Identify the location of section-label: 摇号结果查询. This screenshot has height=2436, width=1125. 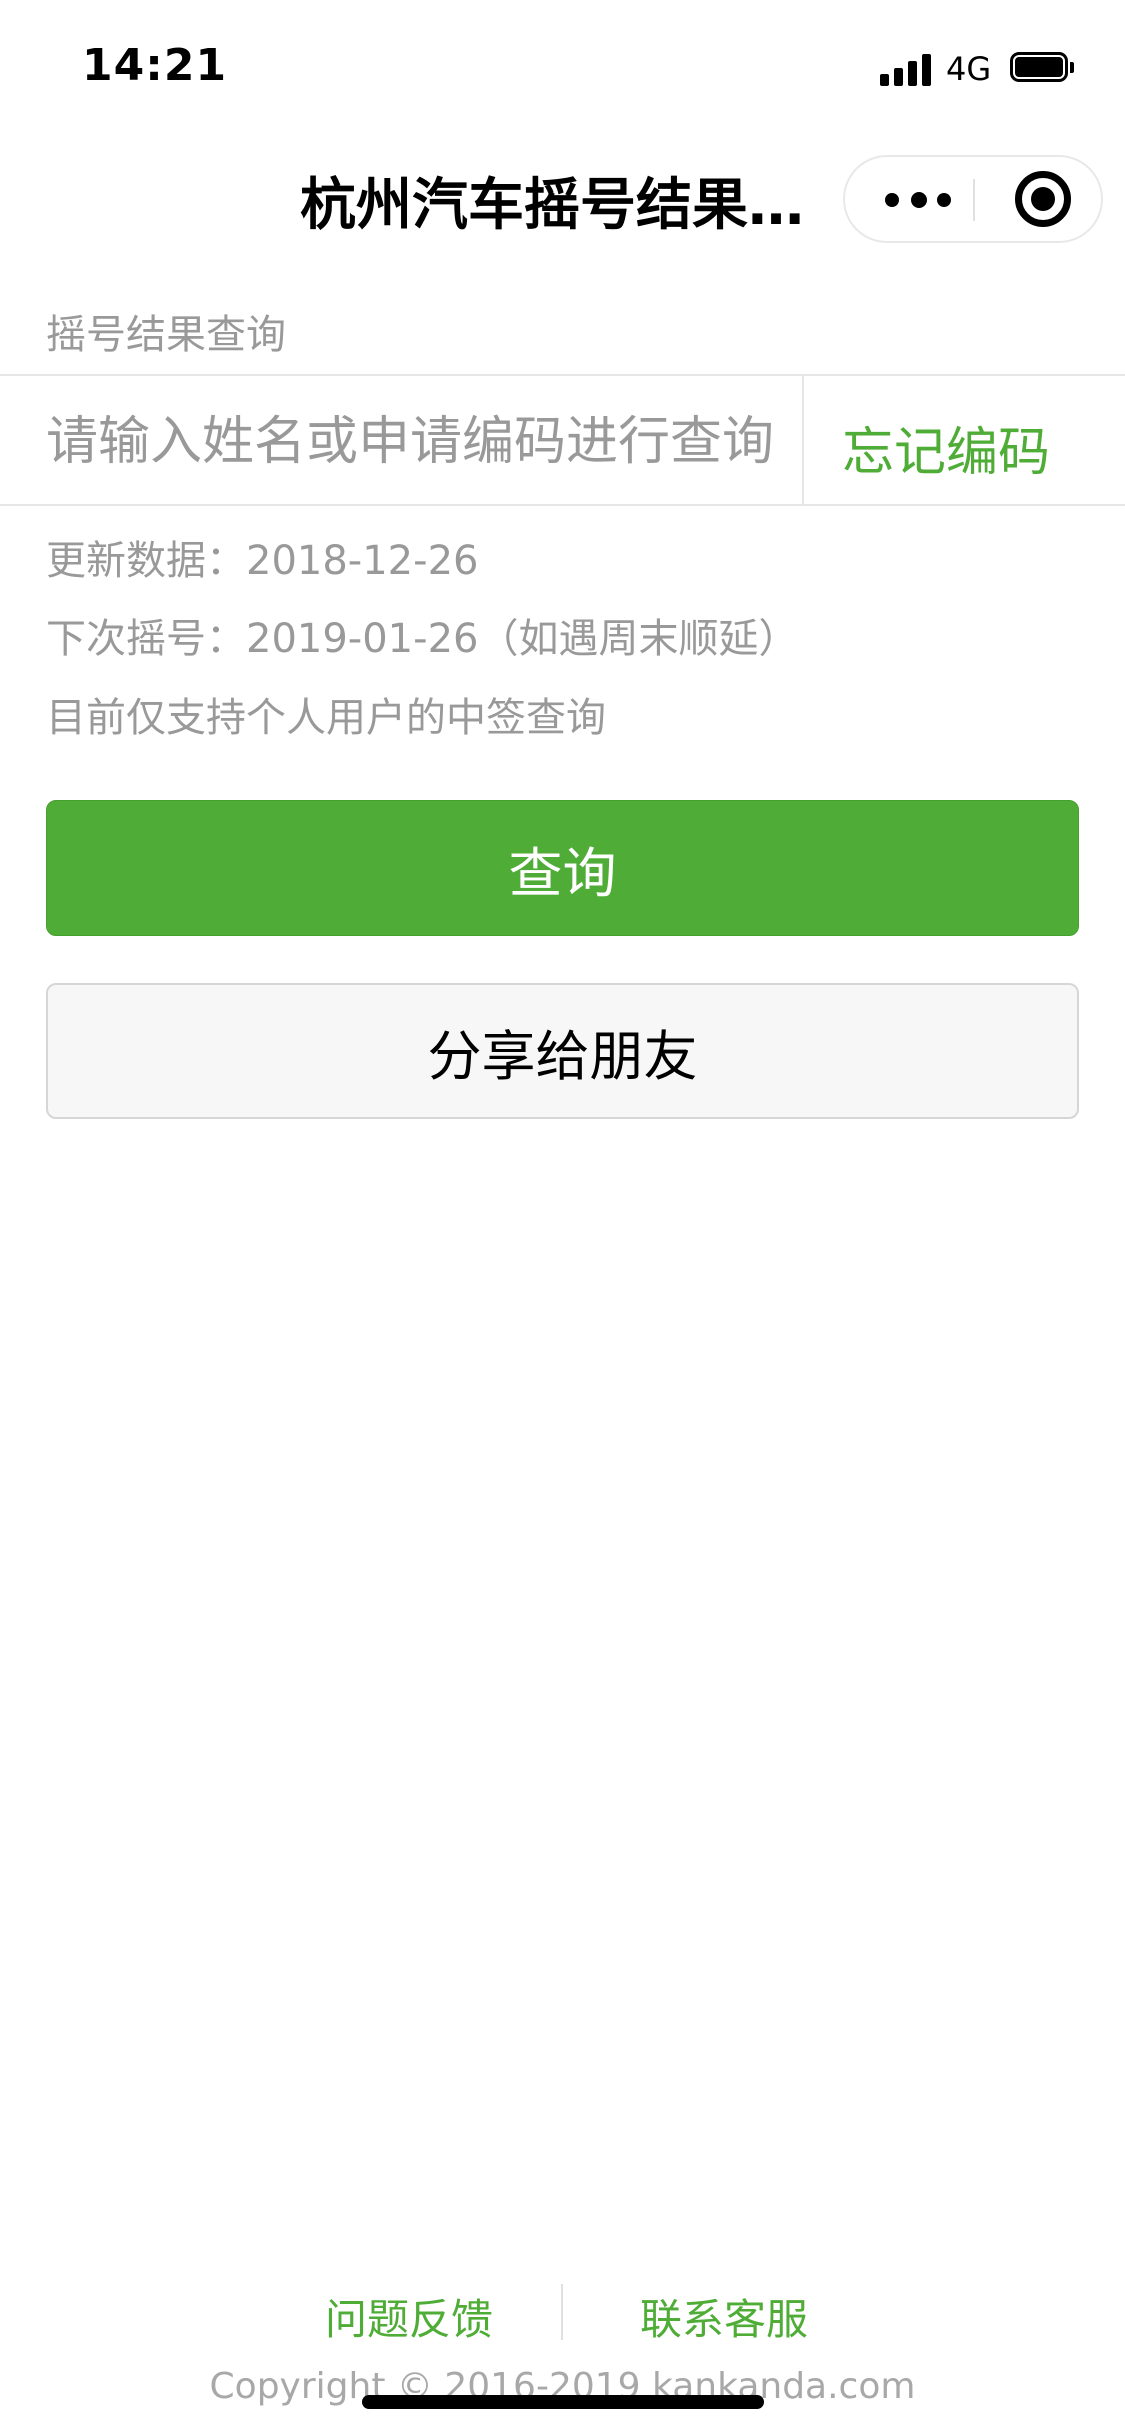
(166, 335).